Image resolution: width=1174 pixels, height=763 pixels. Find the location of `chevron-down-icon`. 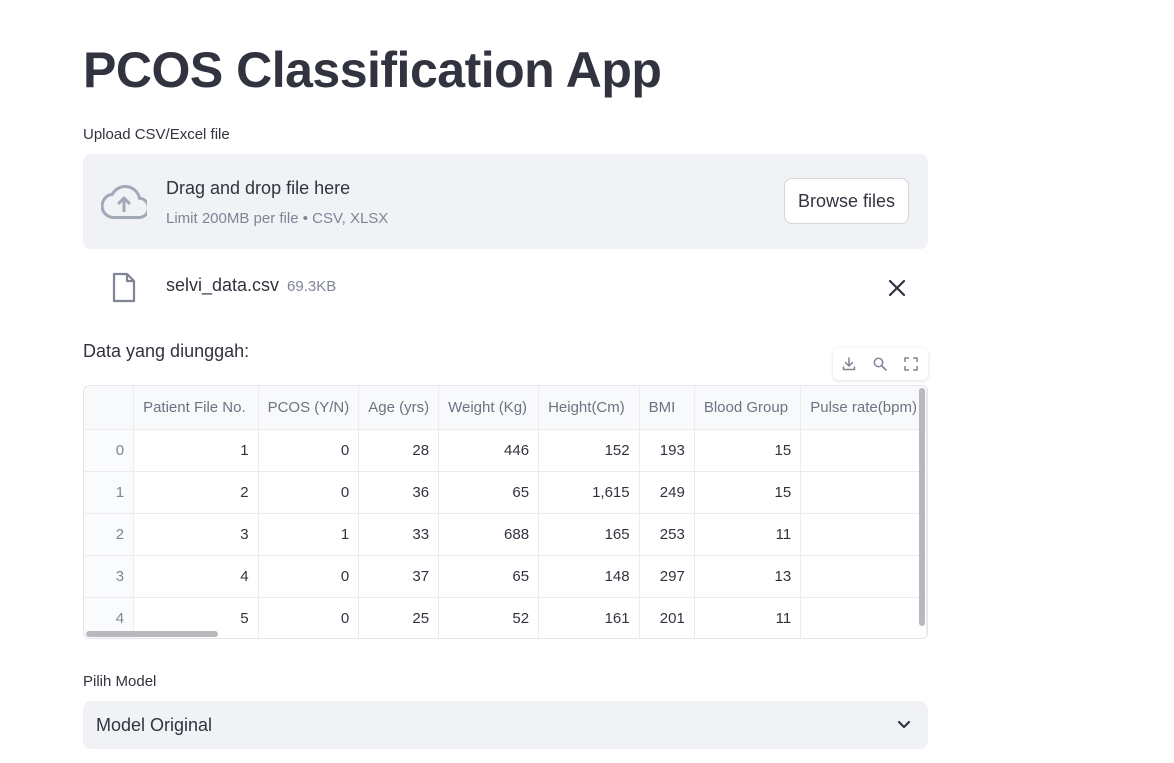

chevron-down-icon is located at coordinates (904, 724).